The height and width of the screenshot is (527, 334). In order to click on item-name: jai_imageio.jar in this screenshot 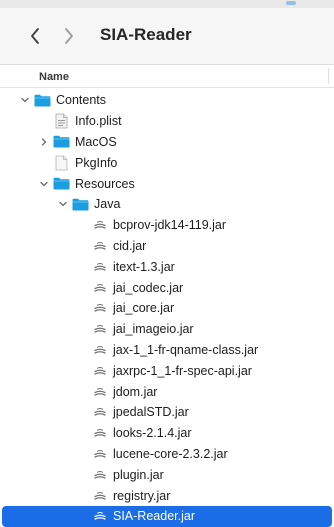, I will do `click(153, 329)`.